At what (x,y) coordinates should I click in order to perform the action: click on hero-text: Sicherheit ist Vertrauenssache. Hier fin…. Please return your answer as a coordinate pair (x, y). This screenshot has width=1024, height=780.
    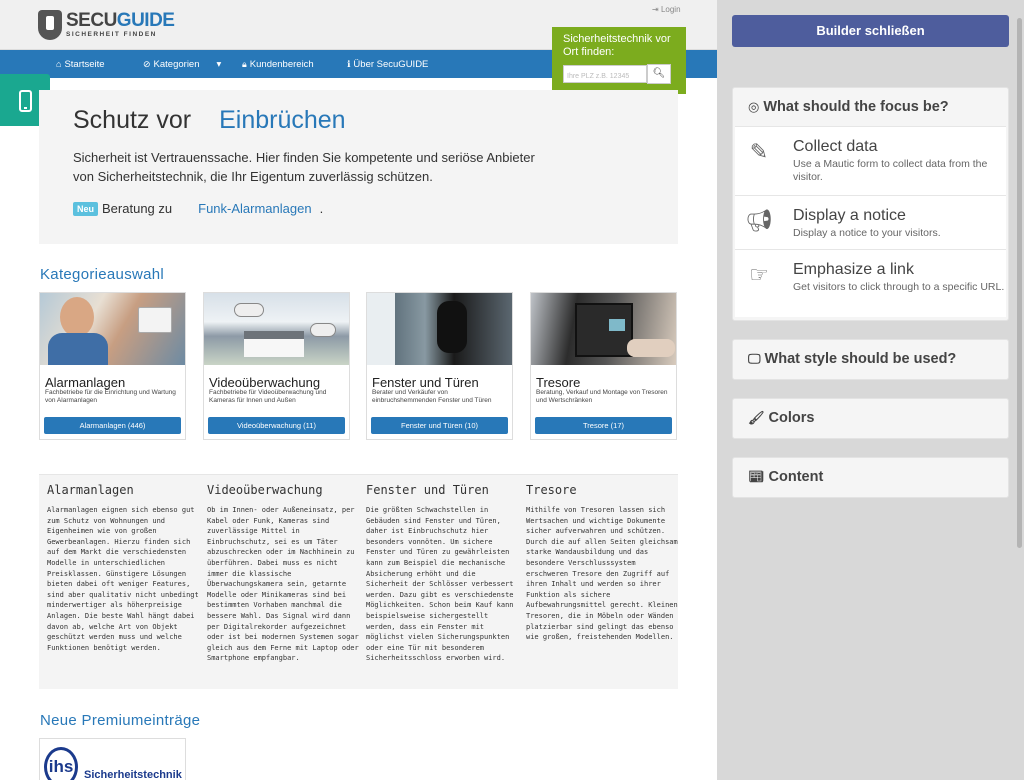
    Looking at the image, I should click on (304, 167).